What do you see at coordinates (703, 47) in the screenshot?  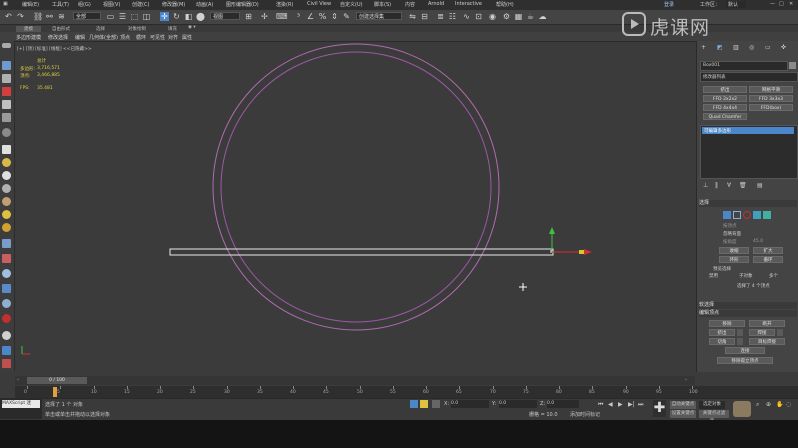 I see `cp-tab-create-icon: +` at bounding box center [703, 47].